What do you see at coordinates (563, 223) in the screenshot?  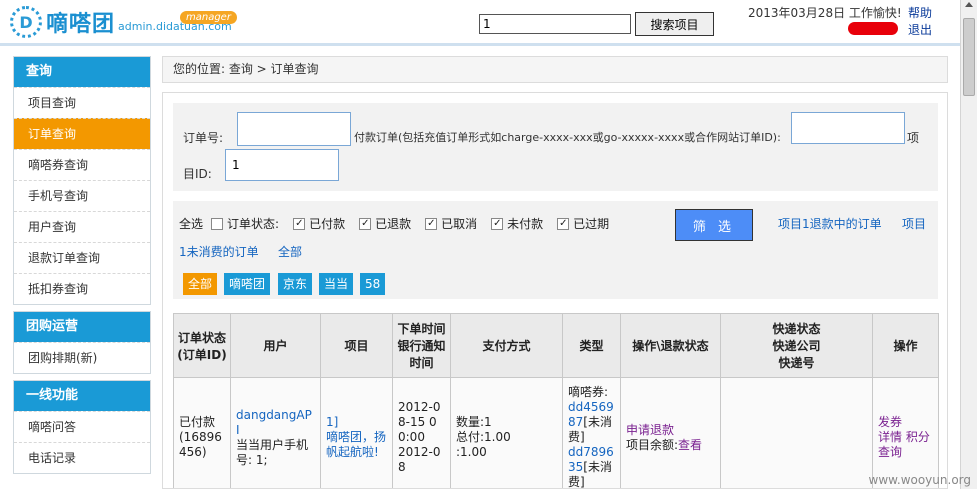 I see `checkbox-expired` at bounding box center [563, 223].